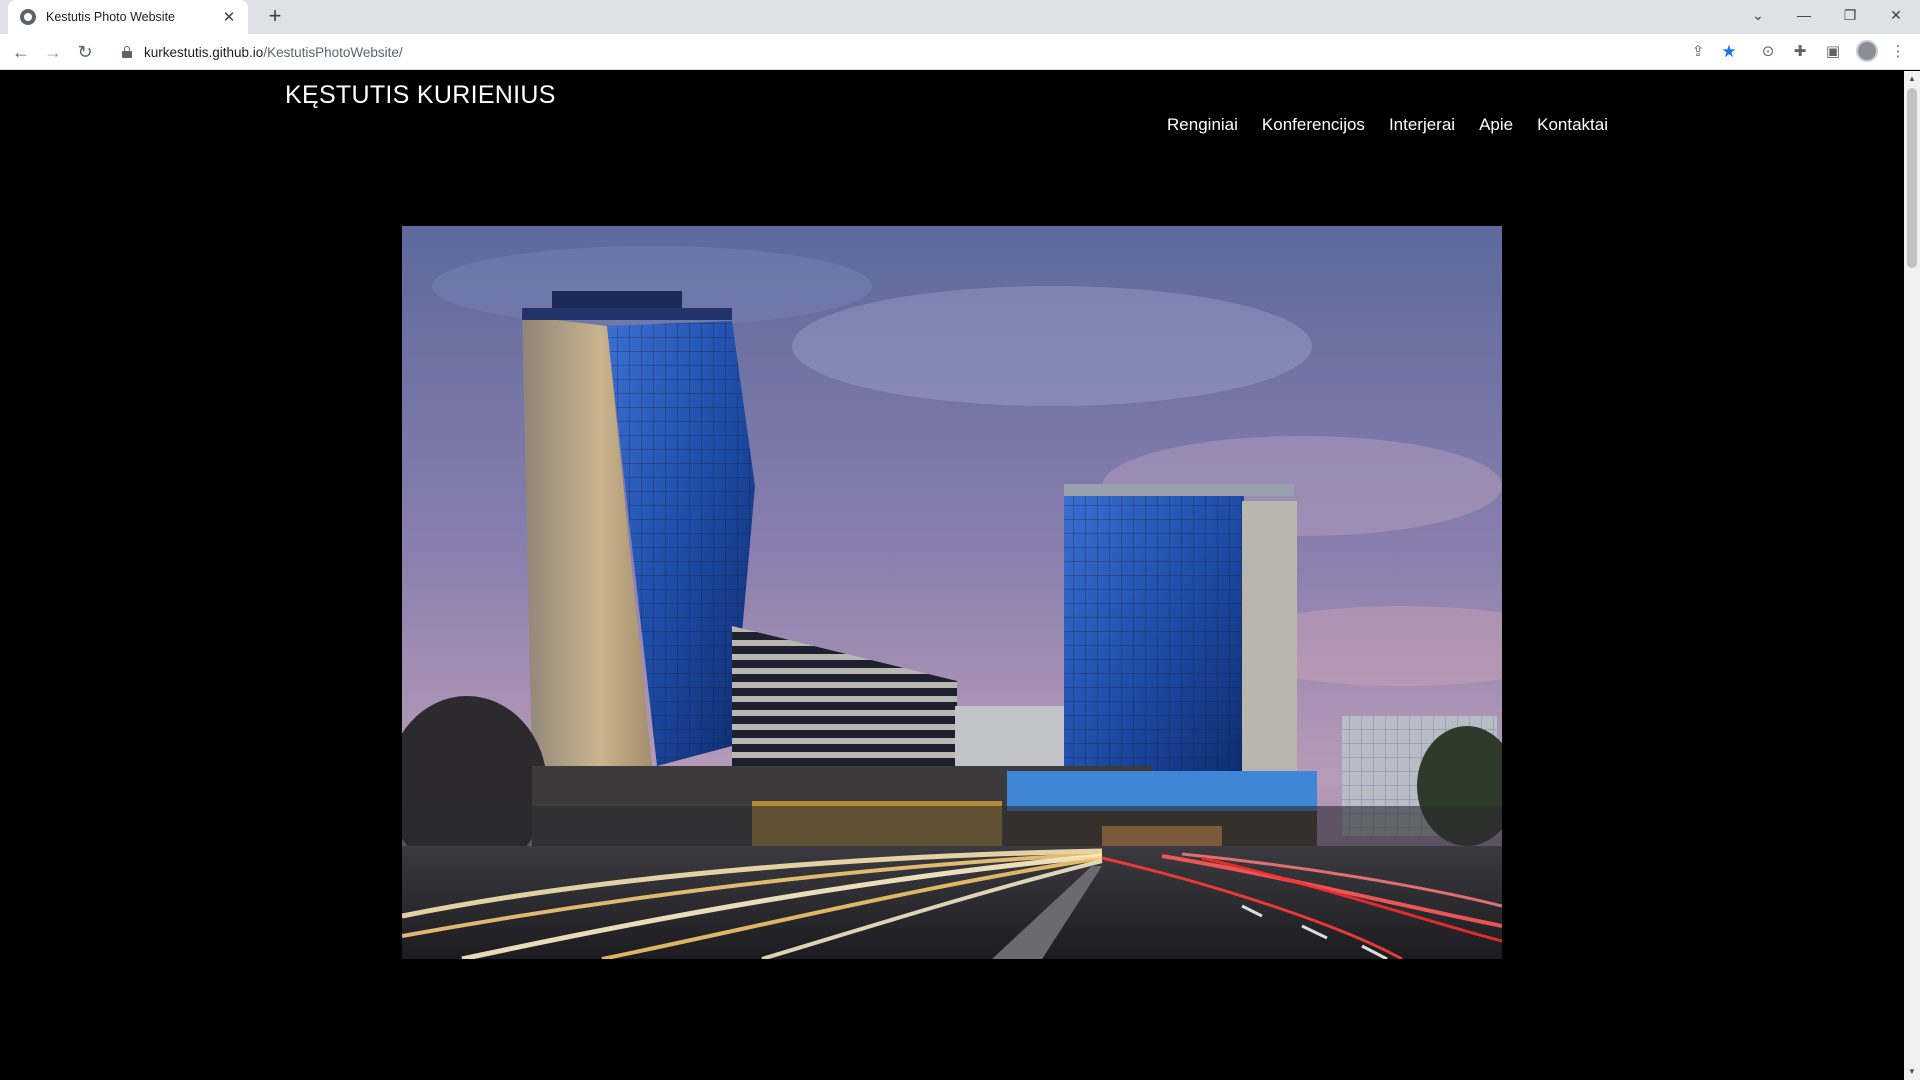 The image size is (1920, 1080). What do you see at coordinates (28, 17) in the screenshot?
I see `globe-icon` at bounding box center [28, 17].